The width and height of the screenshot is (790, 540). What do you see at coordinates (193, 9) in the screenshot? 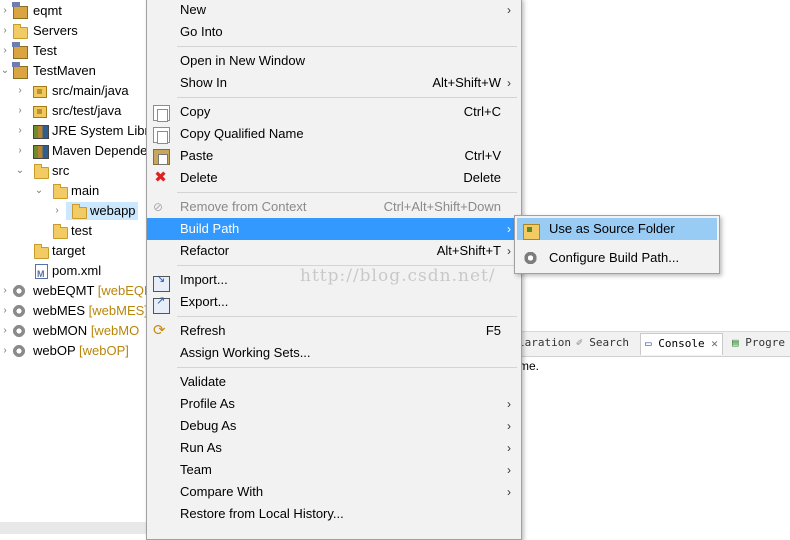
I see `menu-item-label: New` at bounding box center [193, 9].